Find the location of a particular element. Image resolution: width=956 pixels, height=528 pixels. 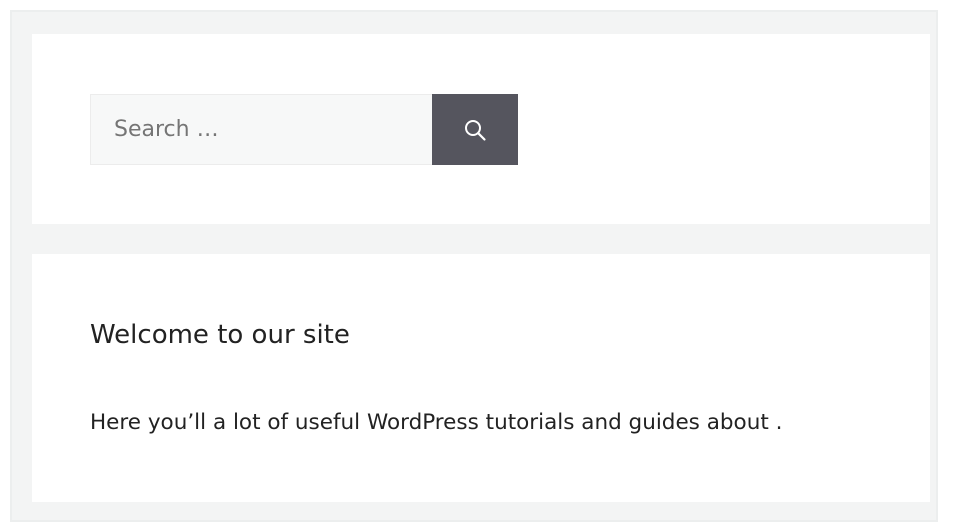

search-icon is located at coordinates (475, 130).